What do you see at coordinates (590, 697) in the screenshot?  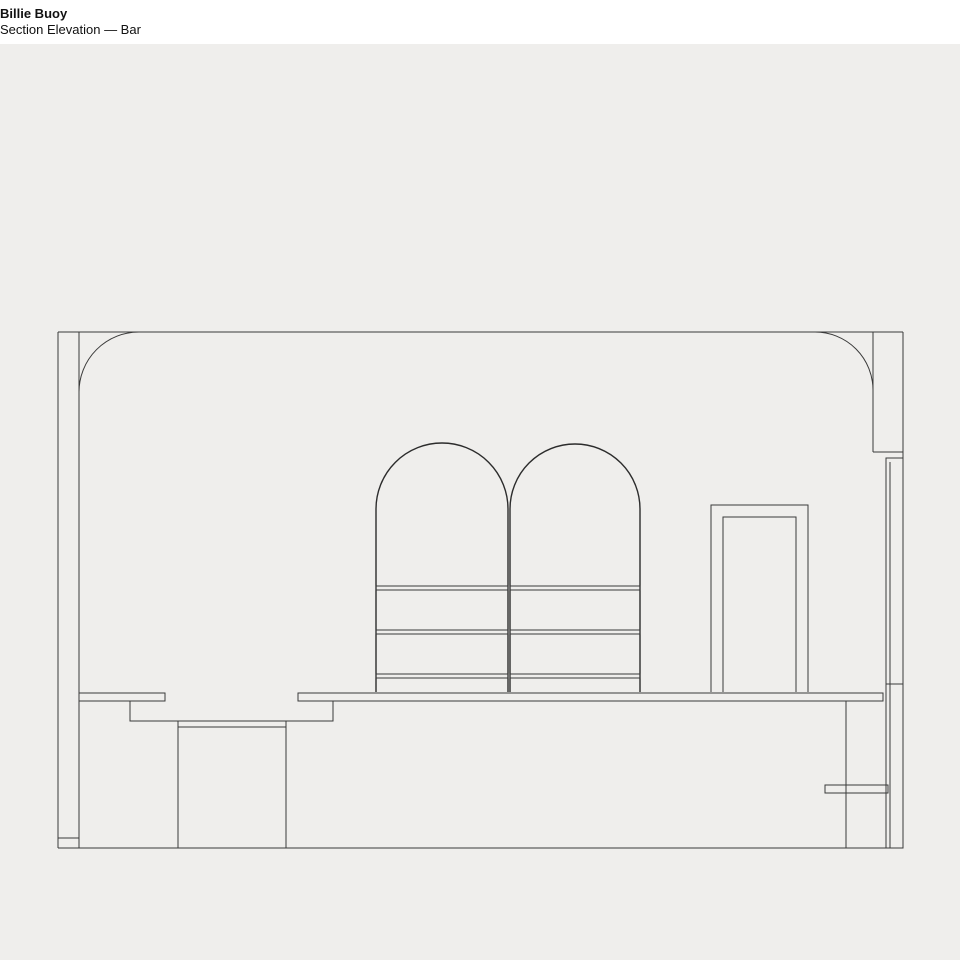 I see `bar-countertop` at bounding box center [590, 697].